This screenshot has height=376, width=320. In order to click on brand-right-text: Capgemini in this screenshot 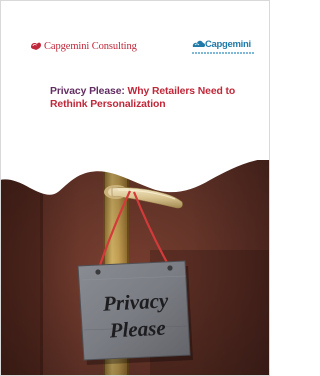, I will do `click(228, 44)`.